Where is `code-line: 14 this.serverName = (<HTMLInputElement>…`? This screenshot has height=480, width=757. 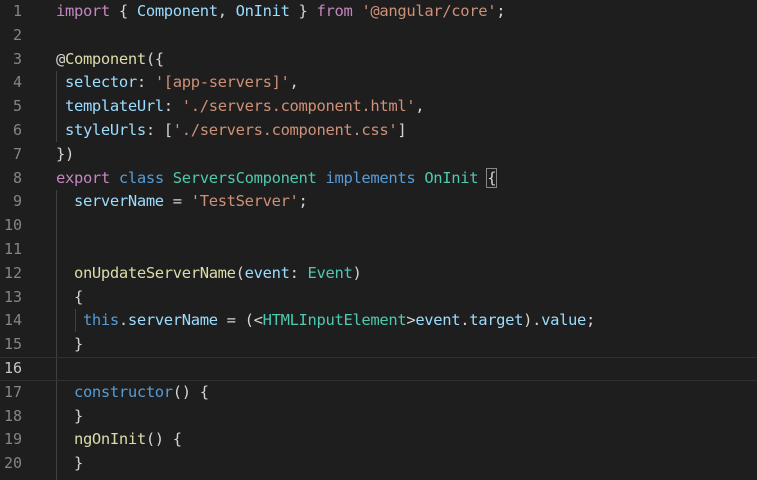
code-line: 14 this.serverName = (<HTMLInputElement>… is located at coordinates (378, 321).